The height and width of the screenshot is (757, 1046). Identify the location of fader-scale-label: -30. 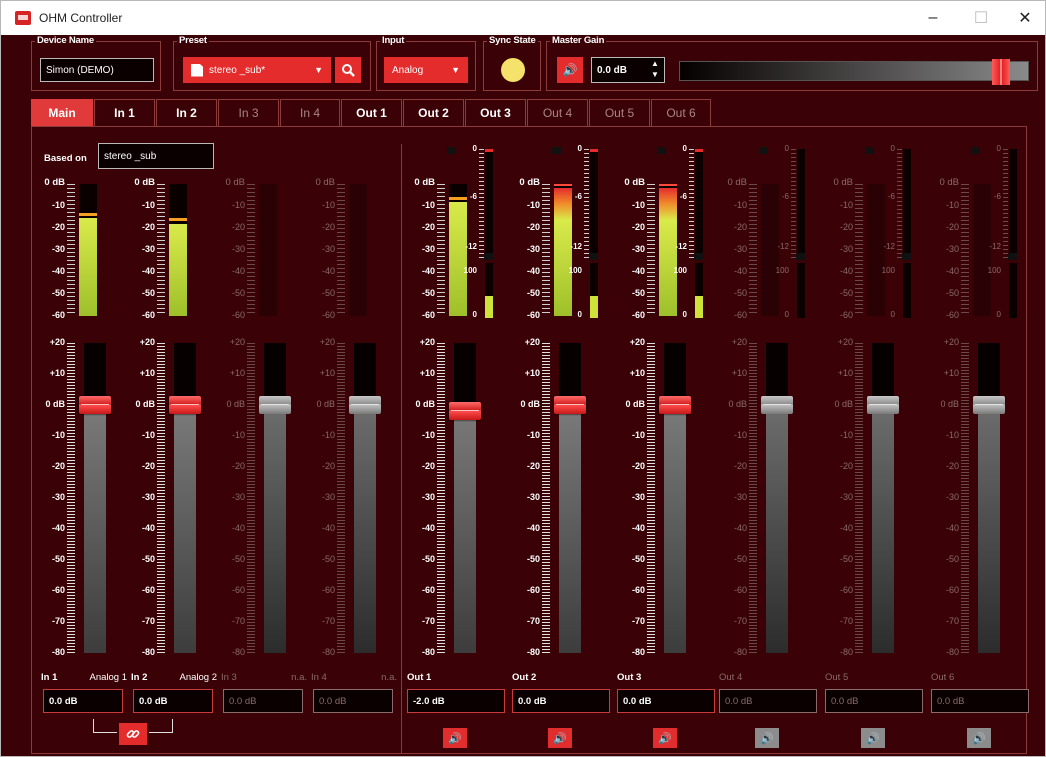
(328, 497).